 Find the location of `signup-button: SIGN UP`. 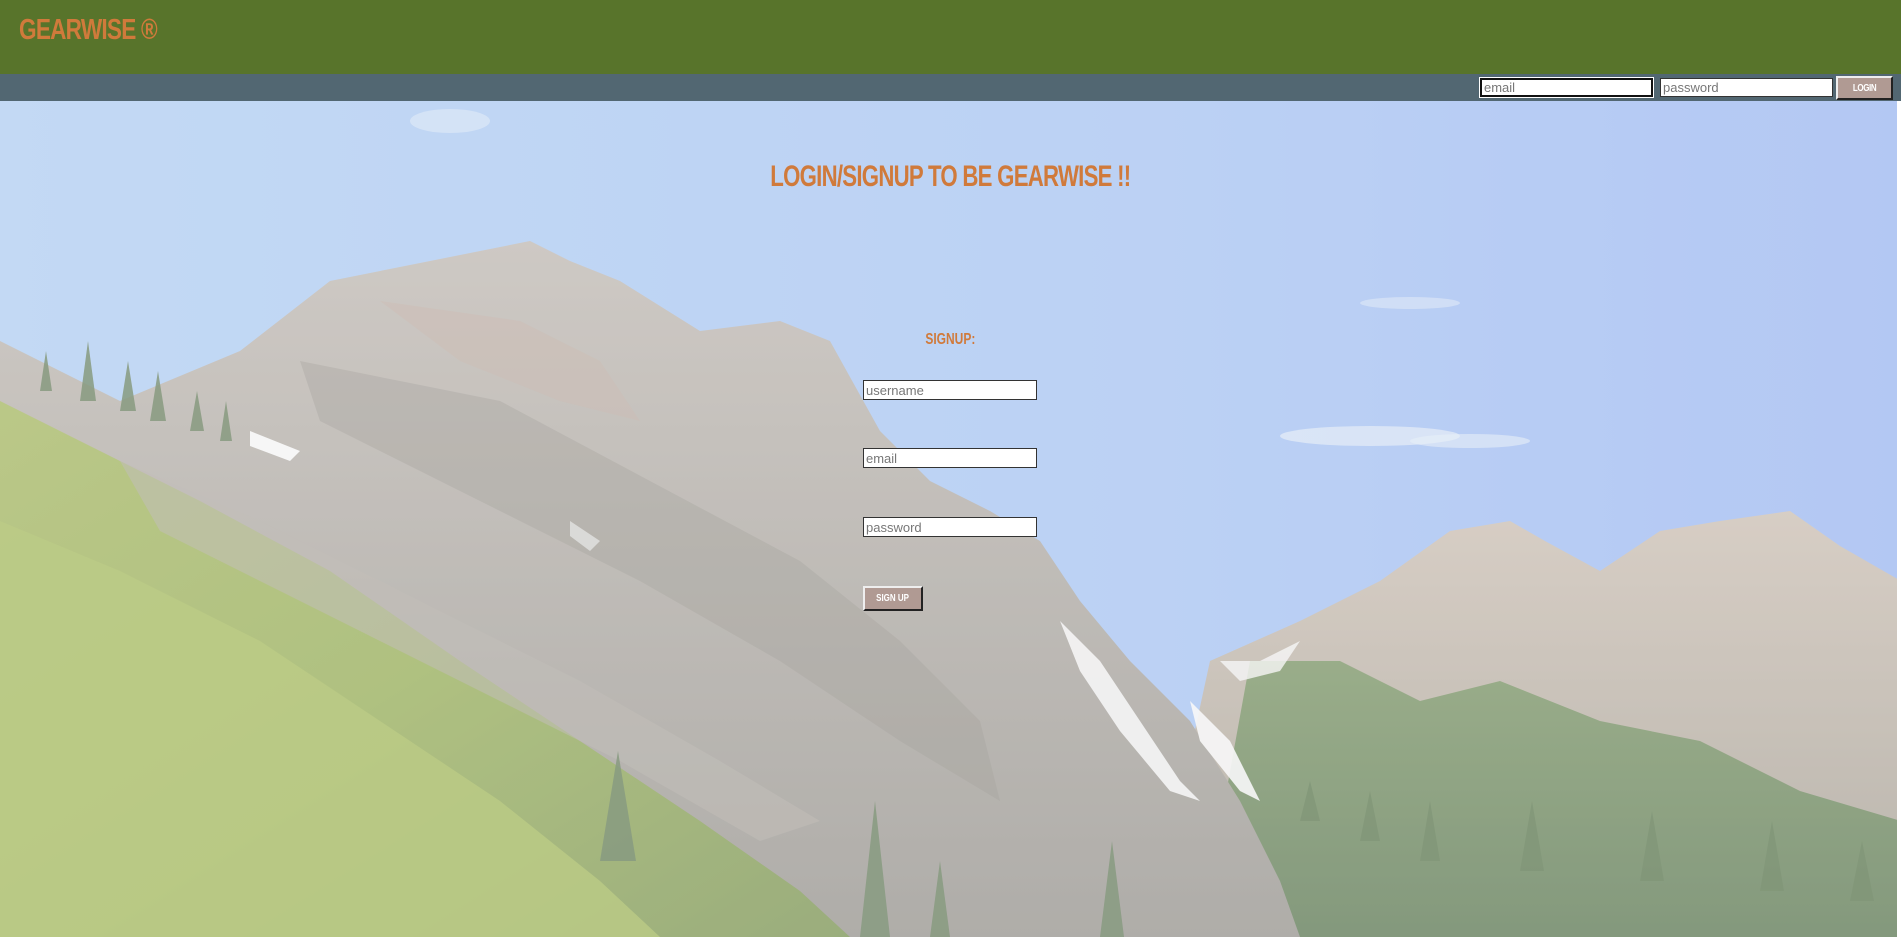

signup-button: SIGN UP is located at coordinates (893, 598).